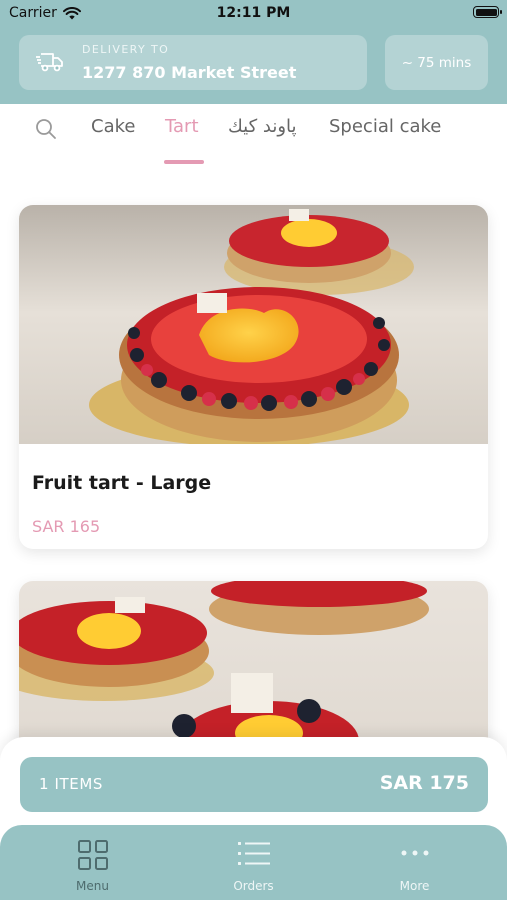 The height and width of the screenshot is (900, 507). I want to click on delivery-eta-button: ~ 75 mins, so click(436, 62).